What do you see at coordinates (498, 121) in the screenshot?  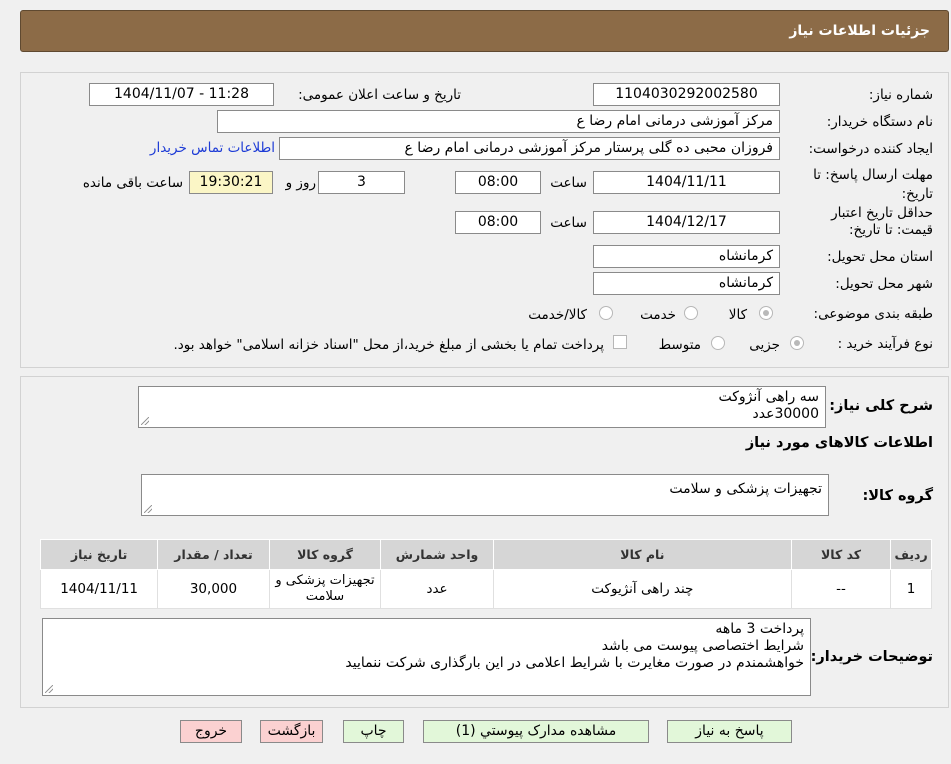 I see `buyer-org-field: مرکز آموزشی درمانی امام رضا ع` at bounding box center [498, 121].